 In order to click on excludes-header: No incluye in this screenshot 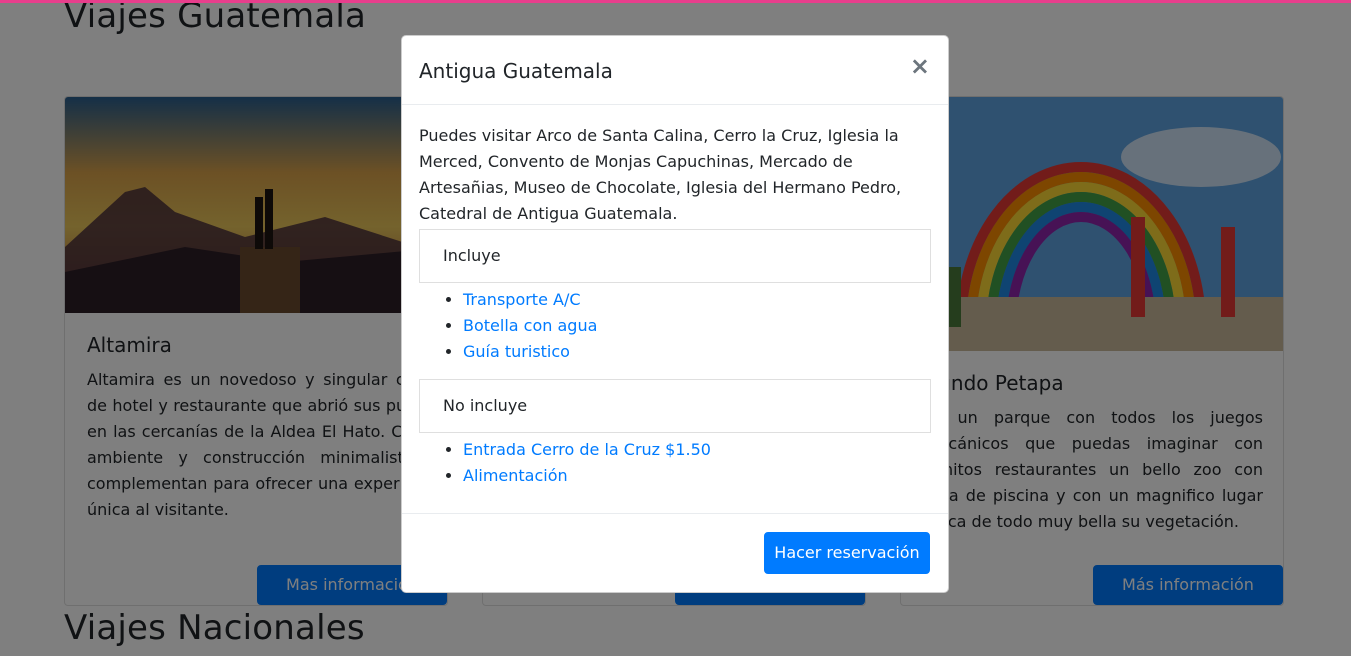, I will do `click(675, 406)`.